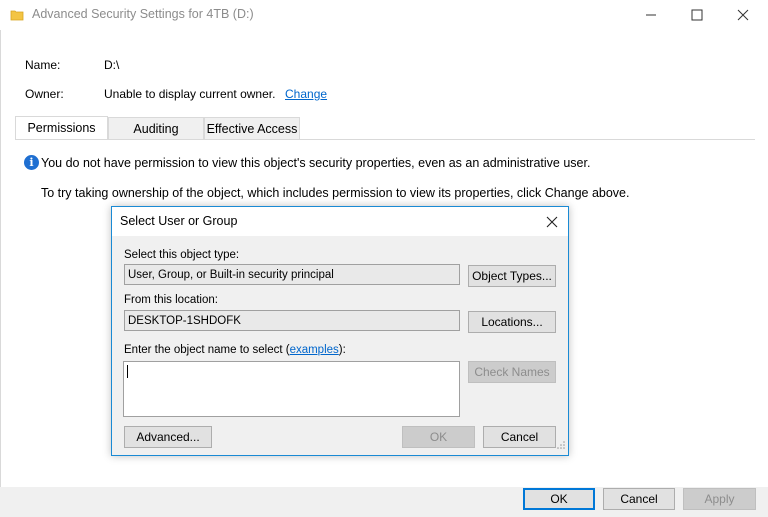 This screenshot has height=517, width=768. I want to click on folder-icon, so click(17, 16).